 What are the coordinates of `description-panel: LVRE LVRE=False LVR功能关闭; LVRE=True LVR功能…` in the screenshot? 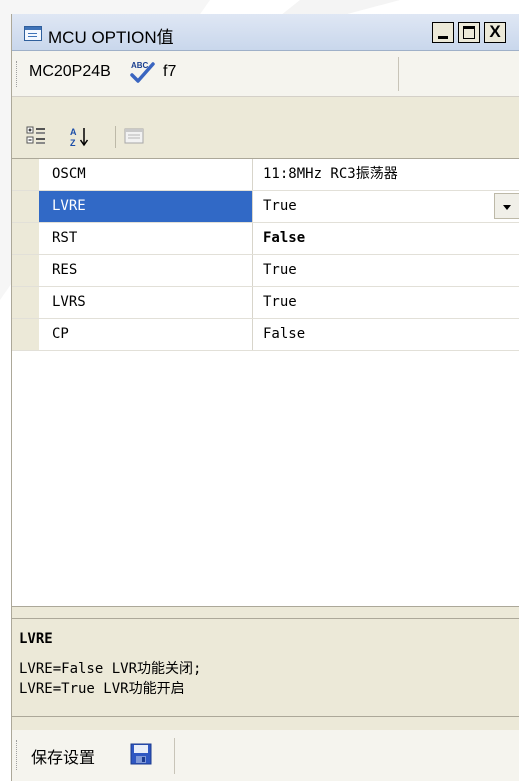 It's located at (265, 667).